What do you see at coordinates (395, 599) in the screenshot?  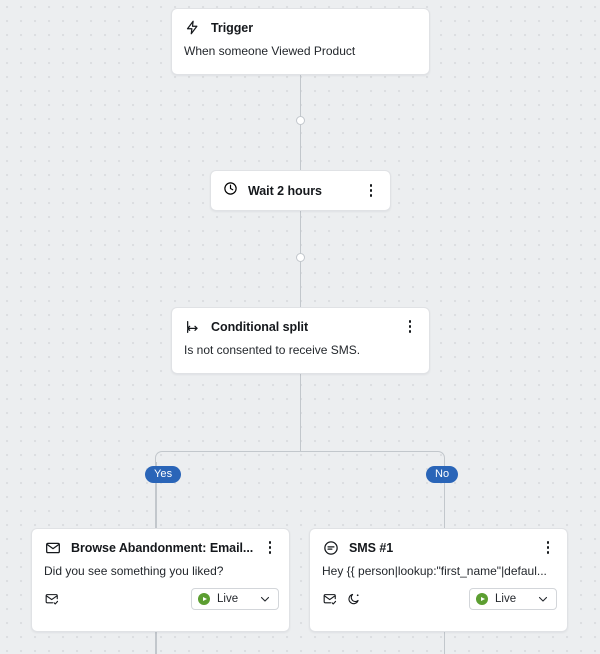 I see `sms-footer-icons` at bounding box center [395, 599].